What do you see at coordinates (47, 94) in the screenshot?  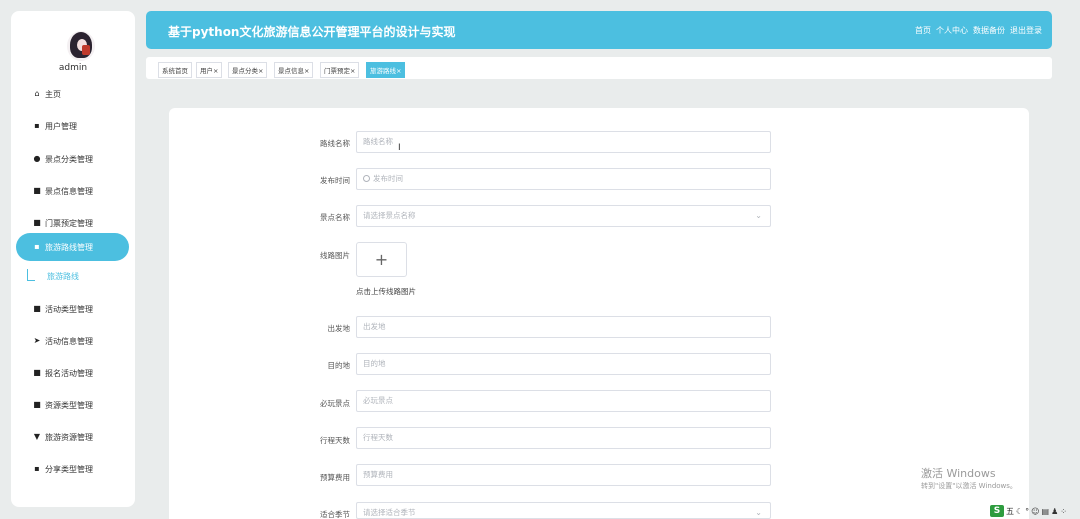 I see `sidebar-item-home: ⌂ 主页` at bounding box center [47, 94].